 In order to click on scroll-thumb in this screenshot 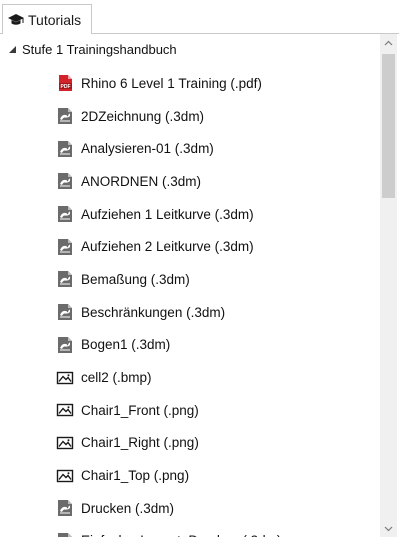, I will do `click(388, 126)`.